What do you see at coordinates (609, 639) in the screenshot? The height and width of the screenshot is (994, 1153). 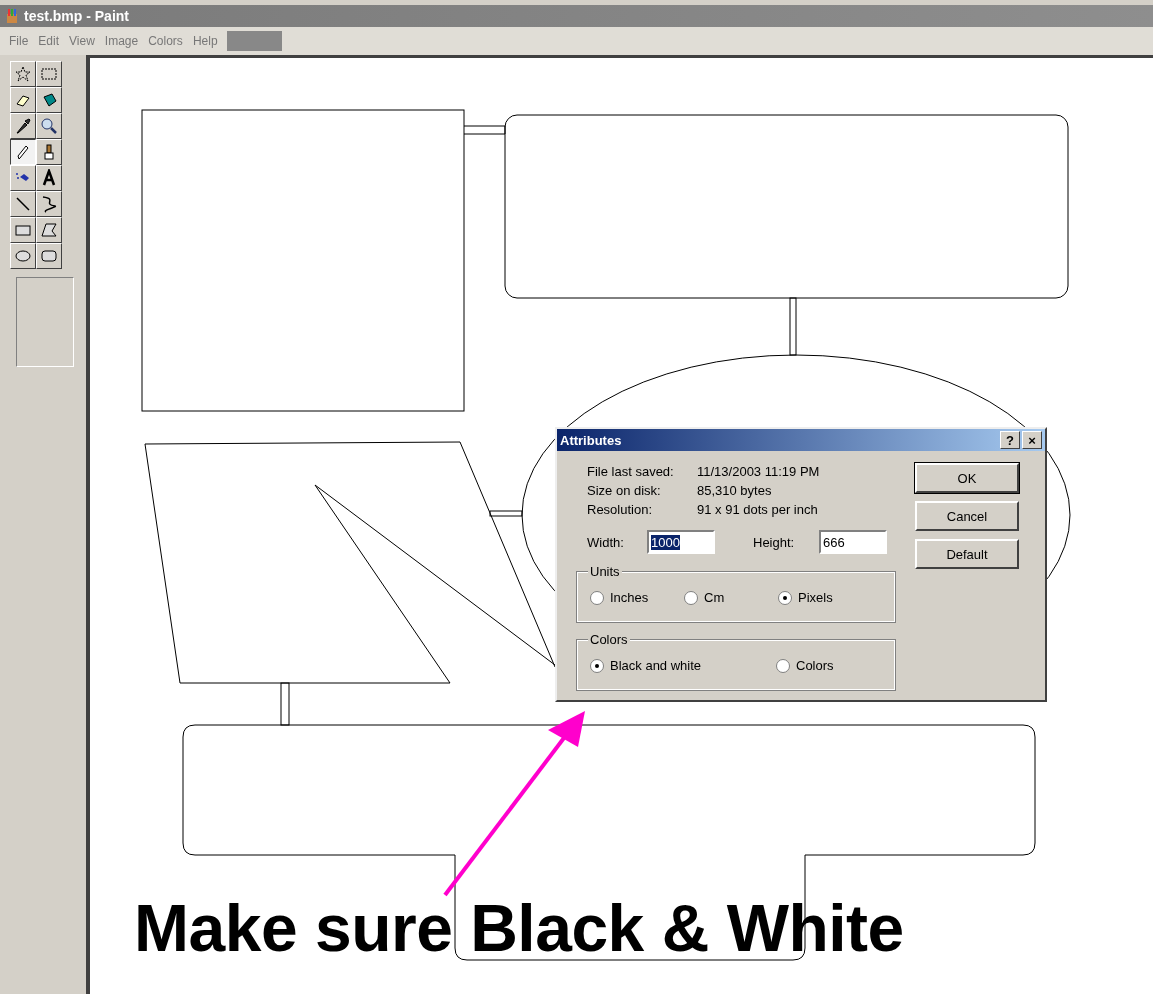 I see `group-label: Colors` at bounding box center [609, 639].